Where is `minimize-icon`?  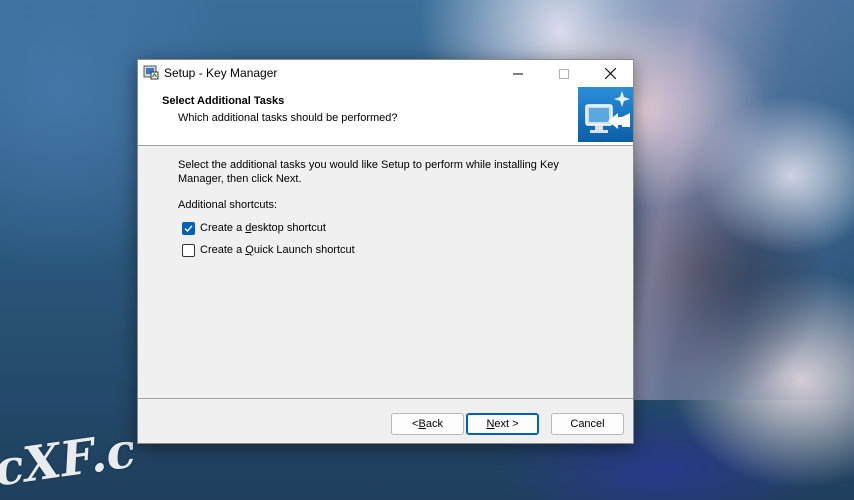
minimize-icon is located at coordinates (518, 73).